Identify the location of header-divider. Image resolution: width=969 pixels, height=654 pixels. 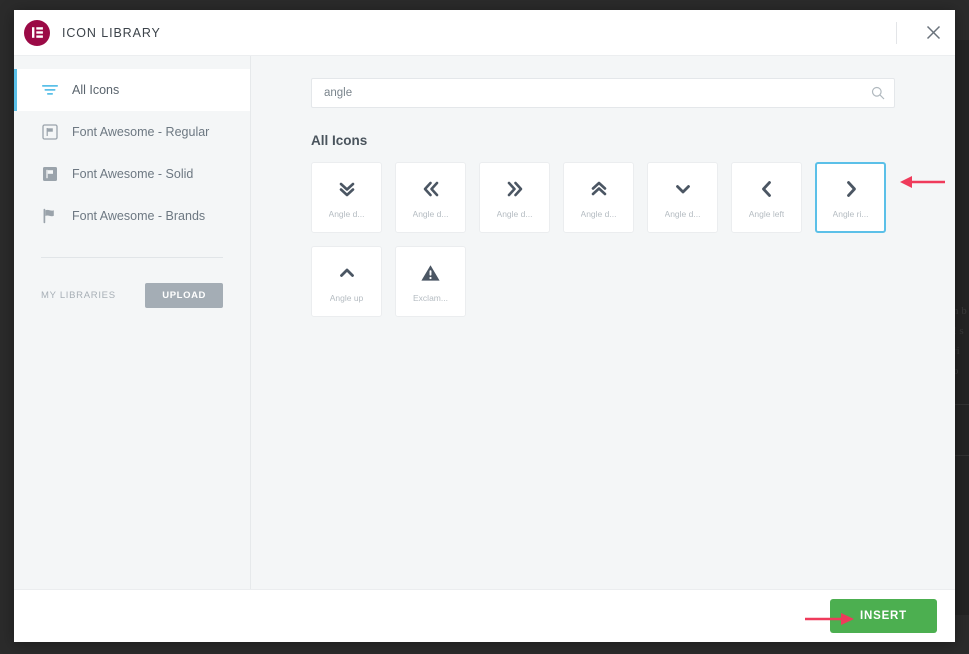
(896, 32).